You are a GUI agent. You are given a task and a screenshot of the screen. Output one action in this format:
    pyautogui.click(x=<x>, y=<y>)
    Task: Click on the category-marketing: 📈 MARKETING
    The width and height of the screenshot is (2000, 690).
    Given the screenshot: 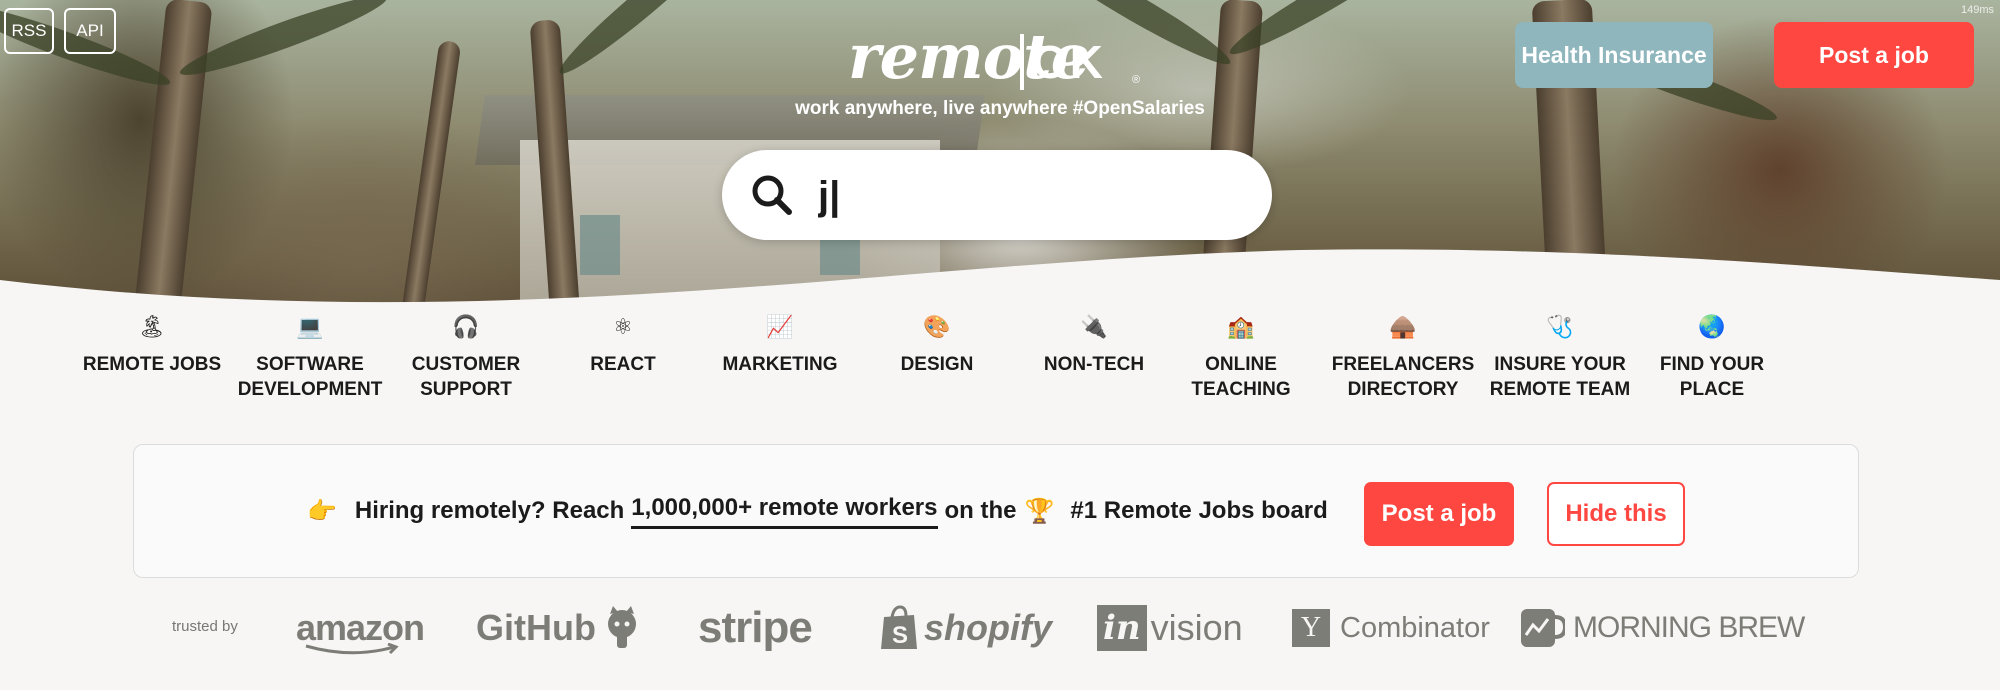 What is the action you would take?
    pyautogui.click(x=780, y=344)
    